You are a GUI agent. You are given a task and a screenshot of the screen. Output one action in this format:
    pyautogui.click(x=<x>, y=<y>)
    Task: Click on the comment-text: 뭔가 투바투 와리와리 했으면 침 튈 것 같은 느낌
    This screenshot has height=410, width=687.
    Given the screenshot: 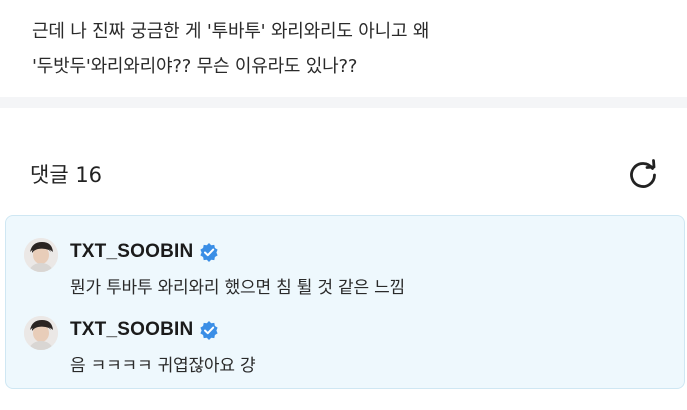 What is the action you would take?
    pyautogui.click(x=237, y=288)
    